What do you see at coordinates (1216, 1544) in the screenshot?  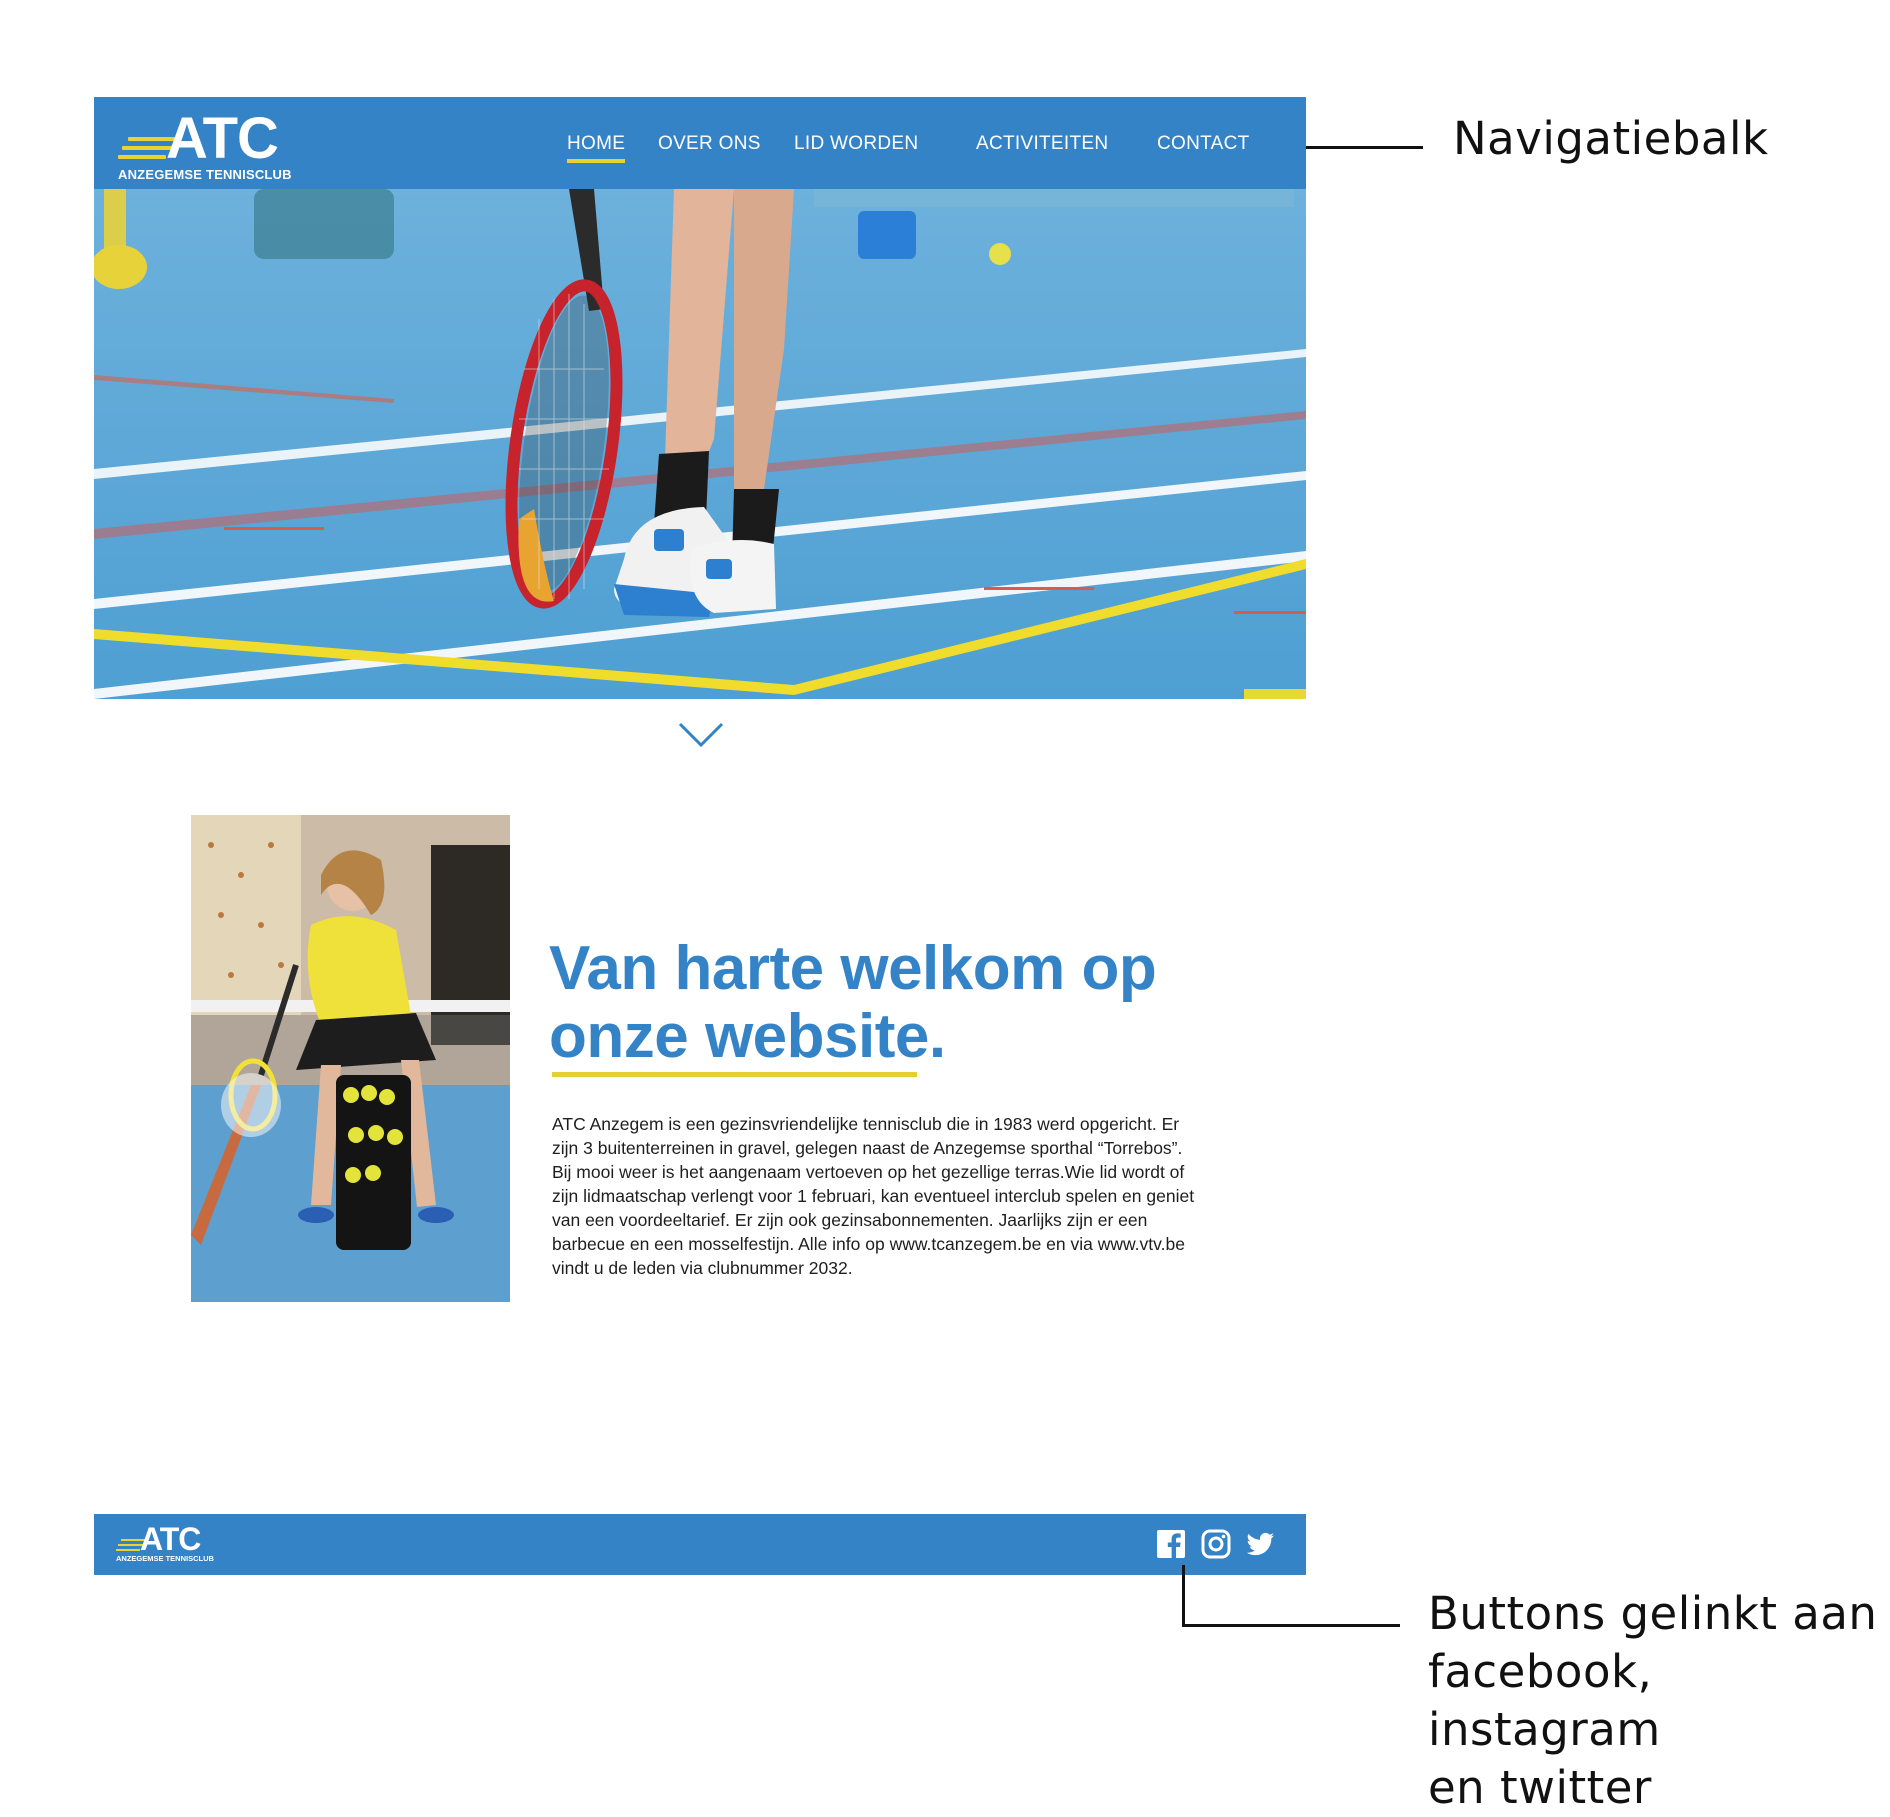 I see `instagram-icon` at bounding box center [1216, 1544].